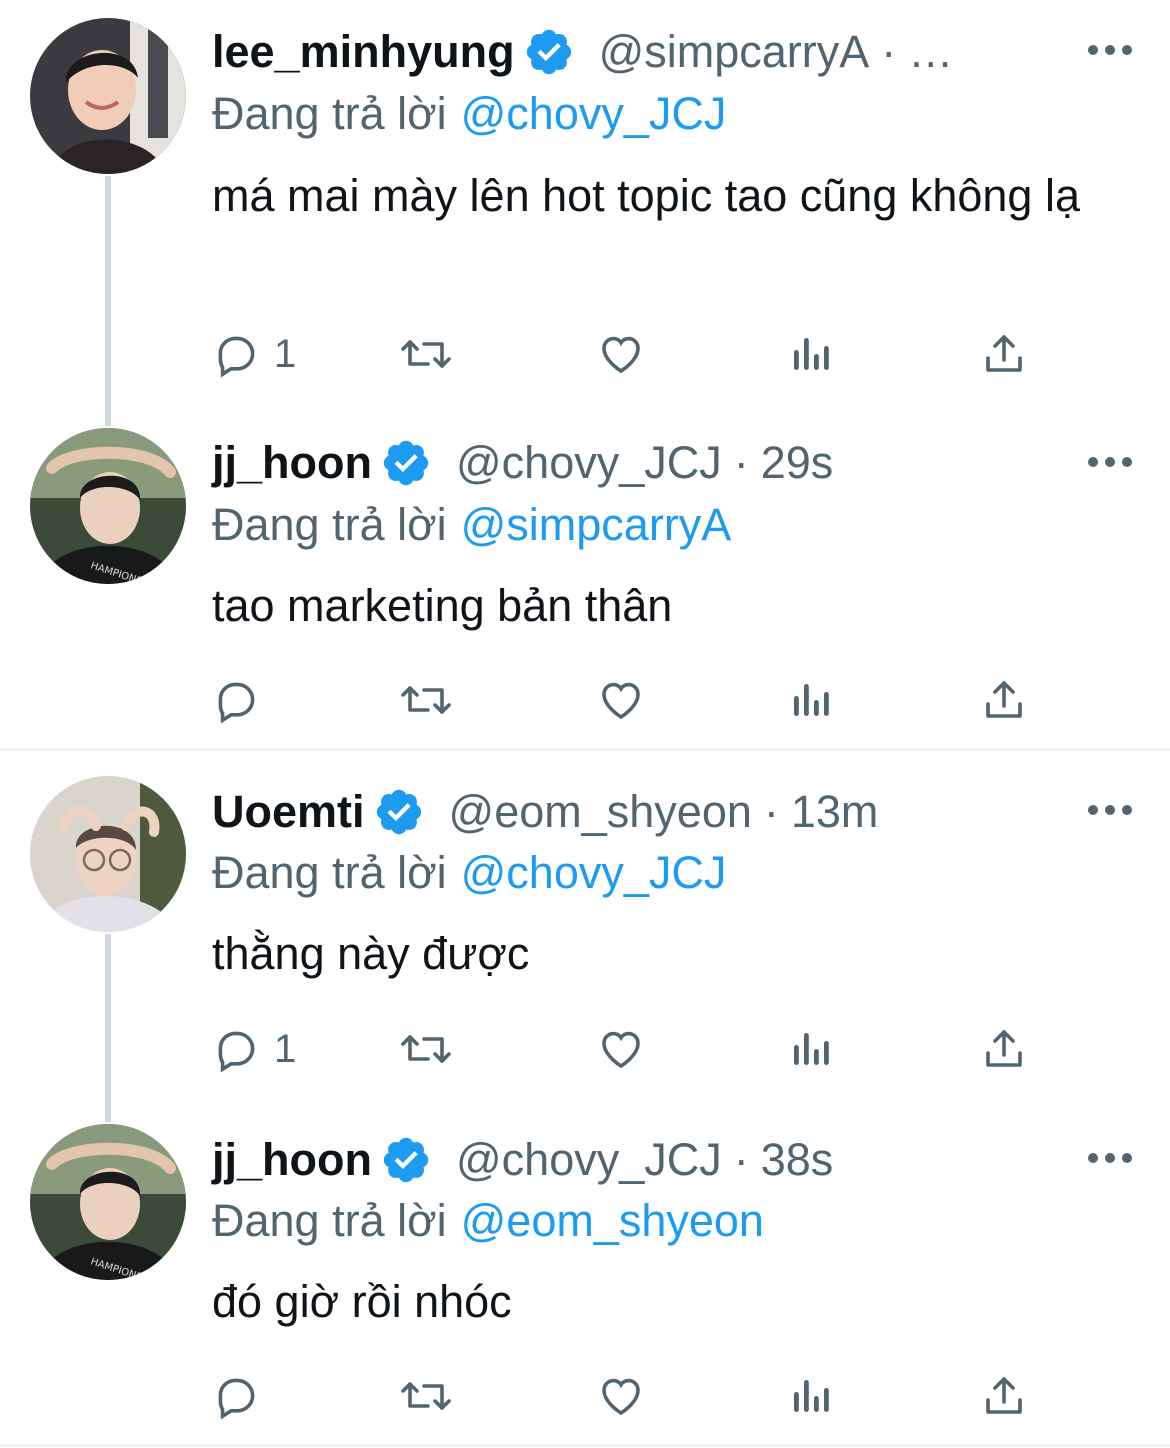 The width and height of the screenshot is (1170, 1448). Describe the element at coordinates (600, 812) in the screenshot. I see `handle: @eom_shyeon` at that location.